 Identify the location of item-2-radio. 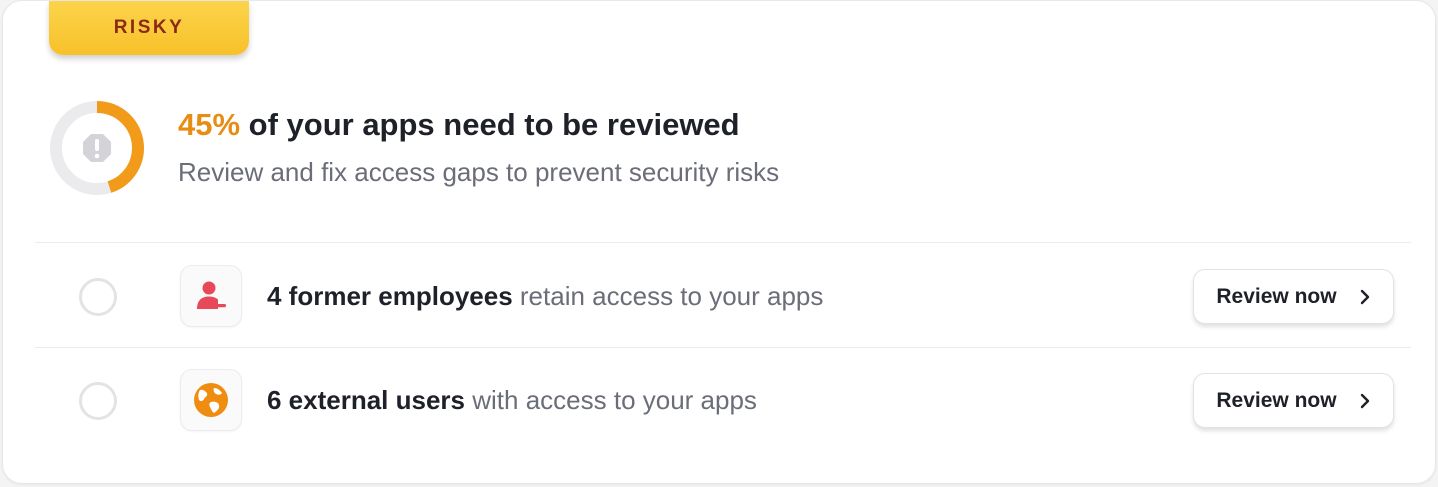
(98, 401).